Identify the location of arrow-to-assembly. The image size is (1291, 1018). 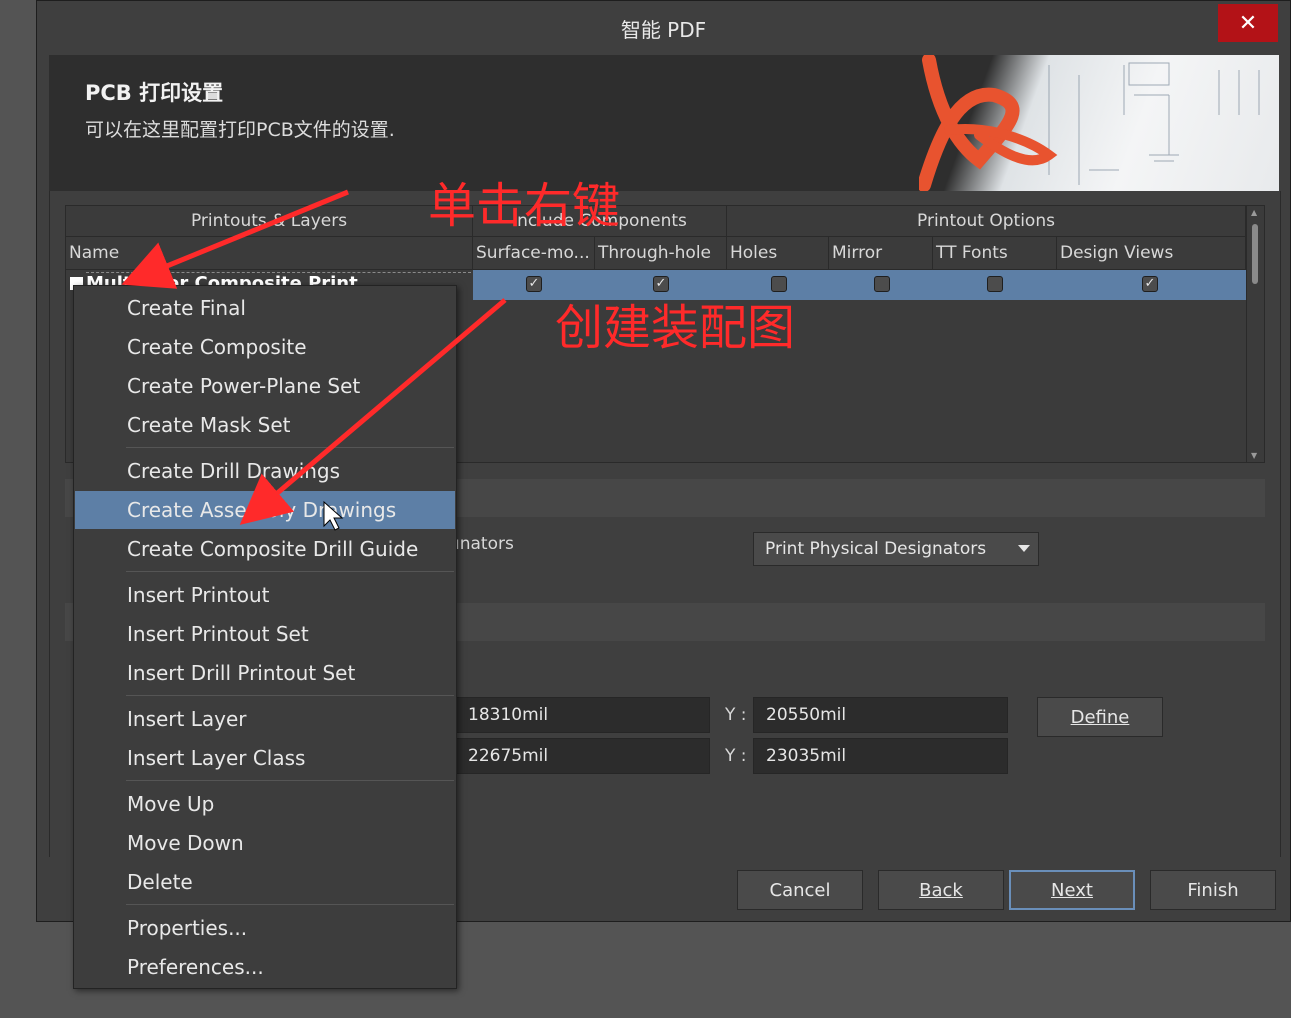
(373, 411).